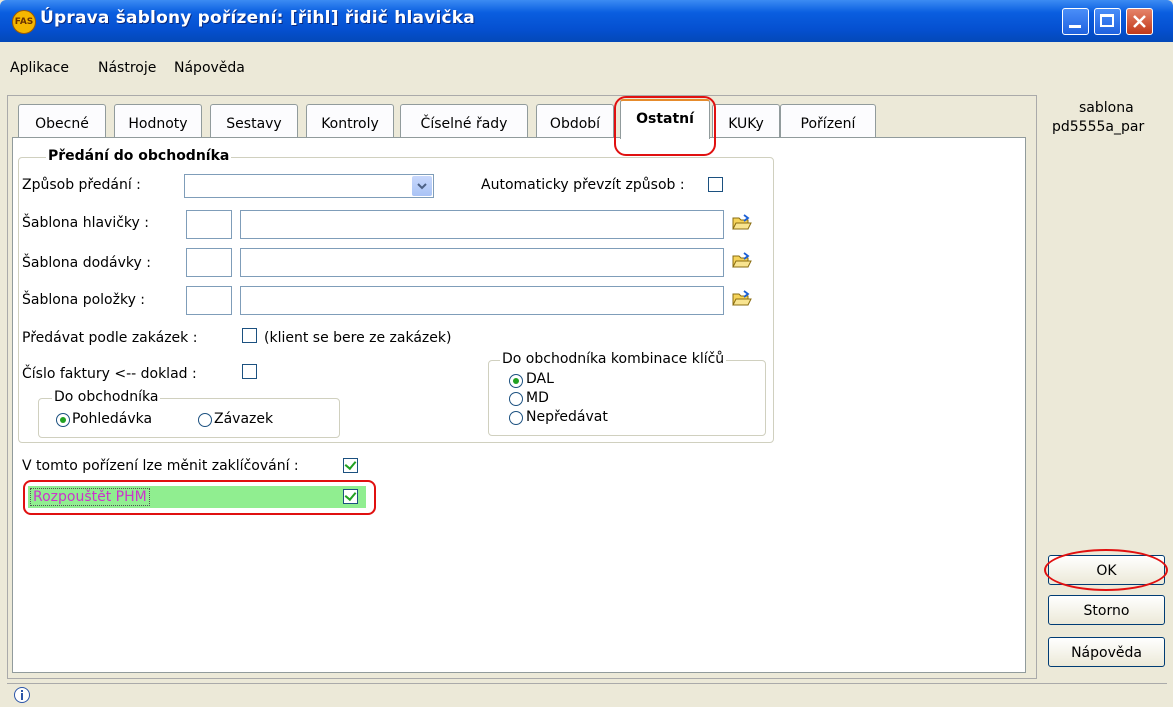 This screenshot has height=707, width=1173. I want to click on radio-dal-label: DAL, so click(540, 379).